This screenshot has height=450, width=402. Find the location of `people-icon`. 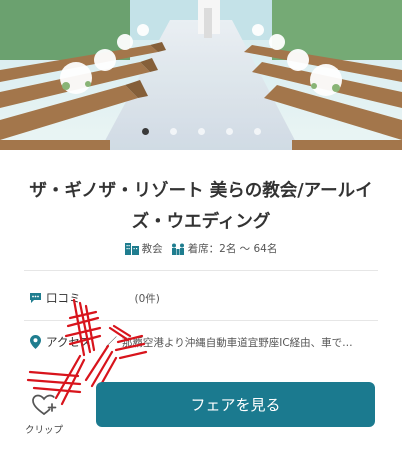

people-icon is located at coordinates (177, 249).